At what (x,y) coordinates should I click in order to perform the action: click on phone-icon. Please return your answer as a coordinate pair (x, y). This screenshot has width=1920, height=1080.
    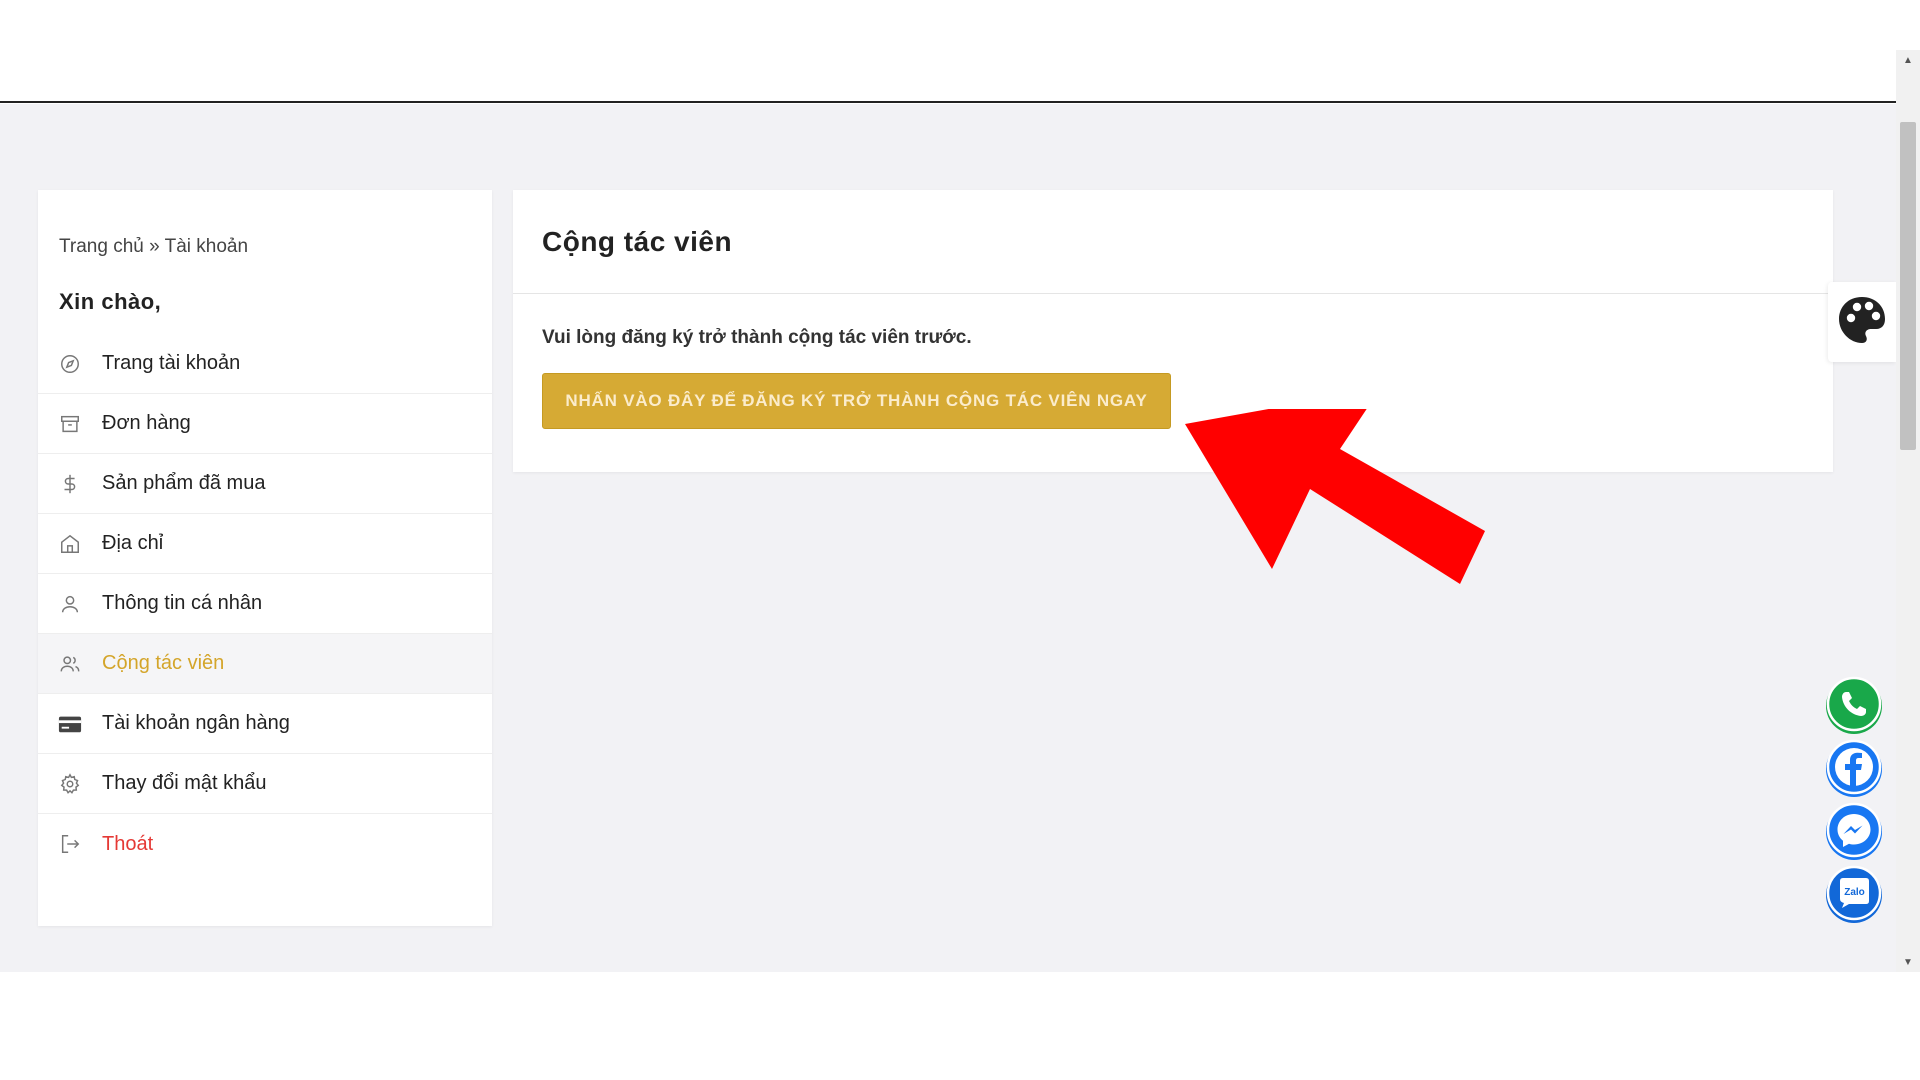
    Looking at the image, I should click on (1854, 706).